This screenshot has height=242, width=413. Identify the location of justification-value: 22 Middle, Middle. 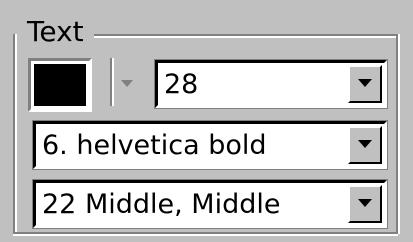
(161, 204).